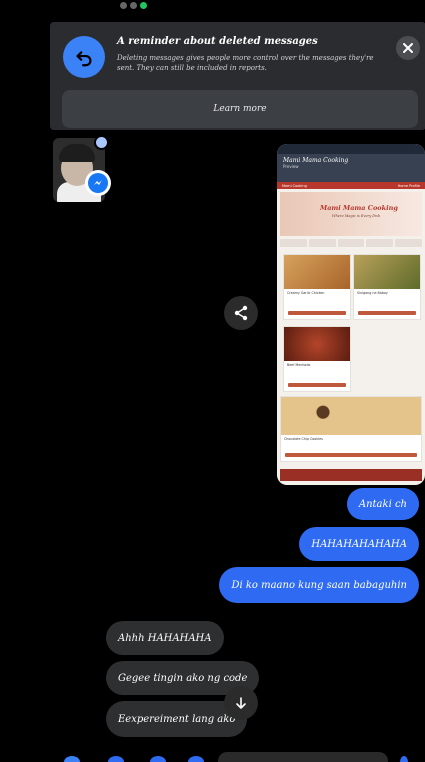  What do you see at coordinates (351, 168) in the screenshot?
I see `screenshot-app-bar: Mami Mama Cooking Preview` at bounding box center [351, 168].